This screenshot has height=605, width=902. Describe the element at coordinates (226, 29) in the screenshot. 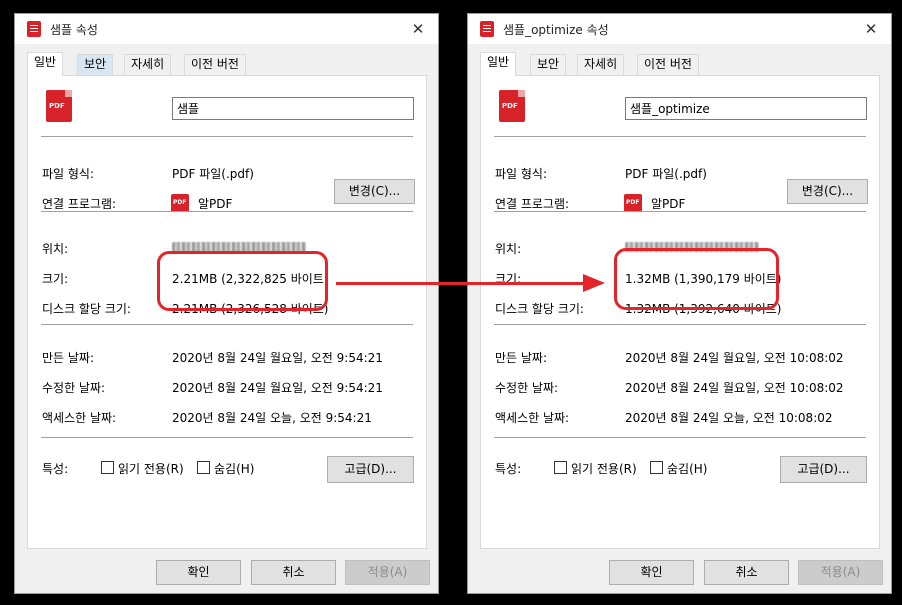

I see `title-bar: 샘플 속성 ✕` at that location.